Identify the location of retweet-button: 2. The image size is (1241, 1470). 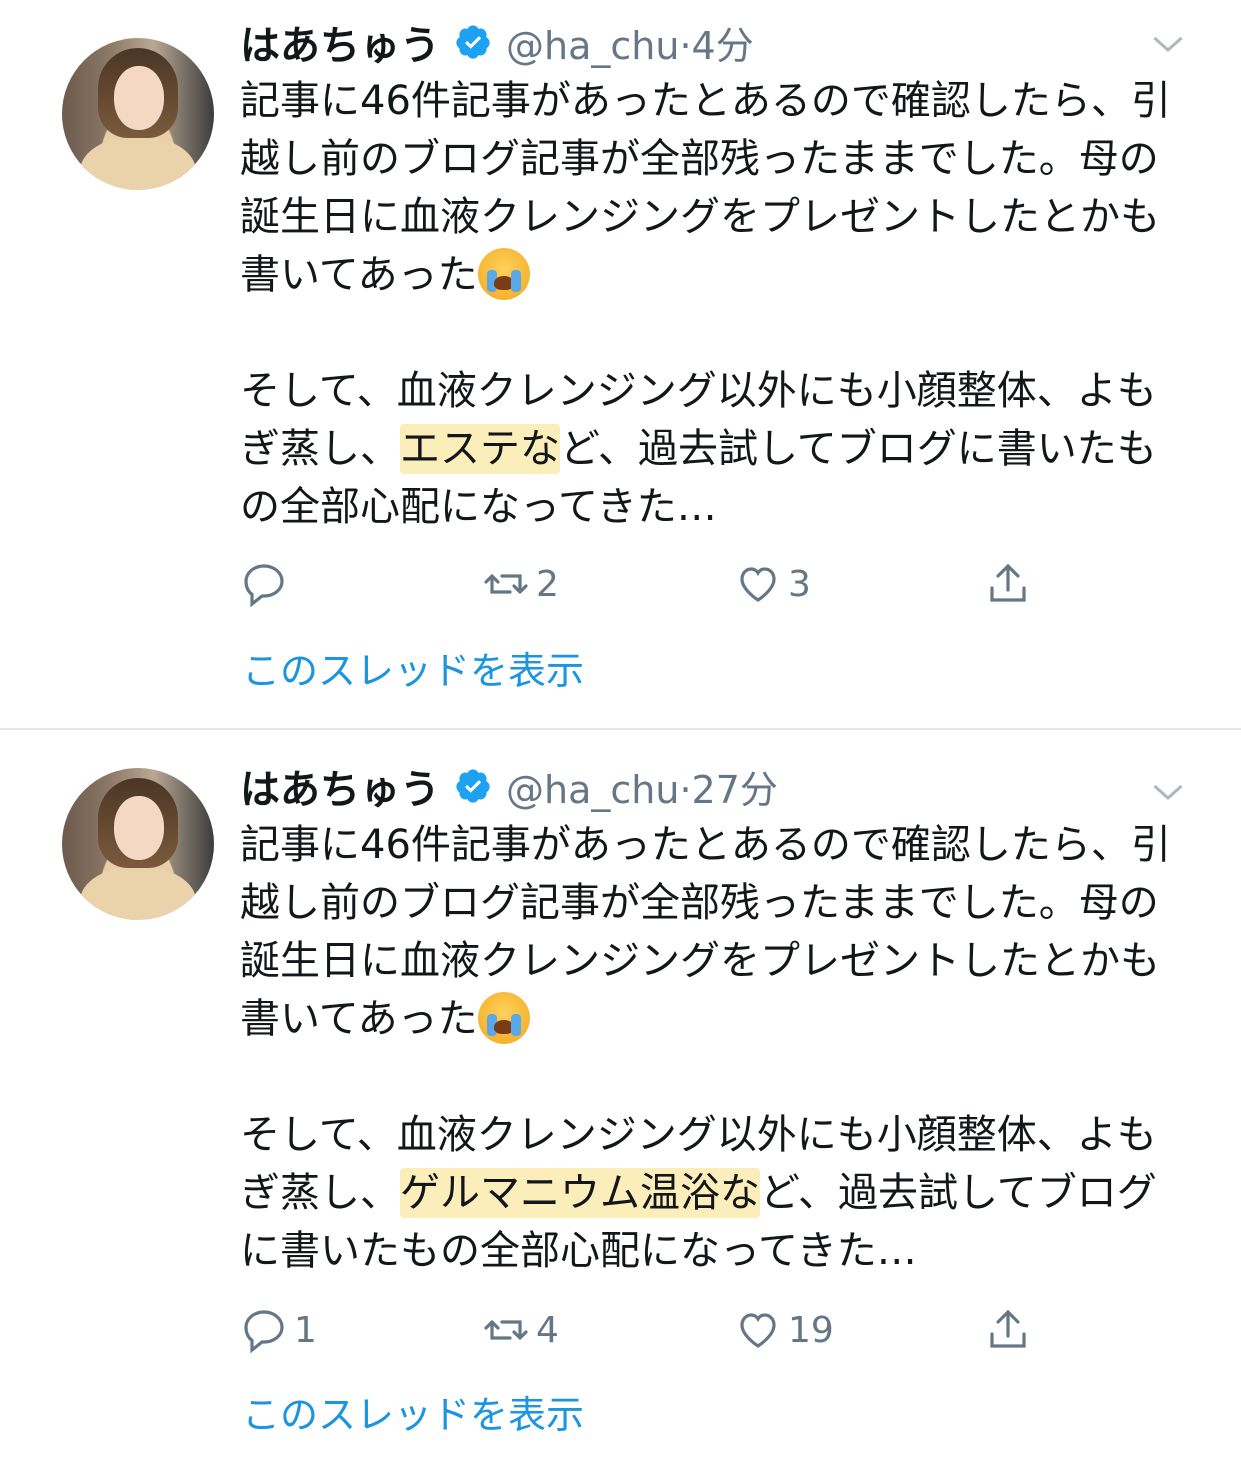
(520, 584).